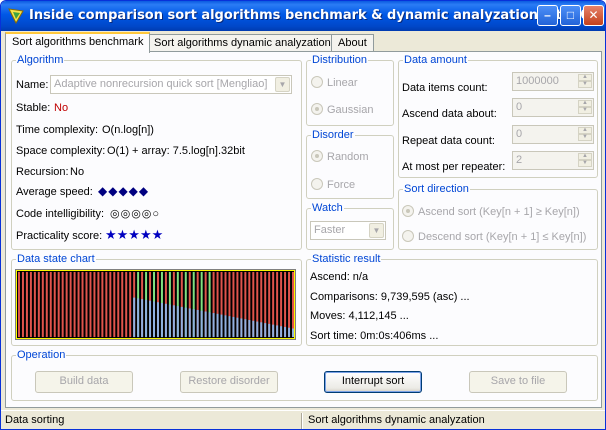  Describe the element at coordinates (35, 420) in the screenshot. I see `status-left: Data sorting` at that location.